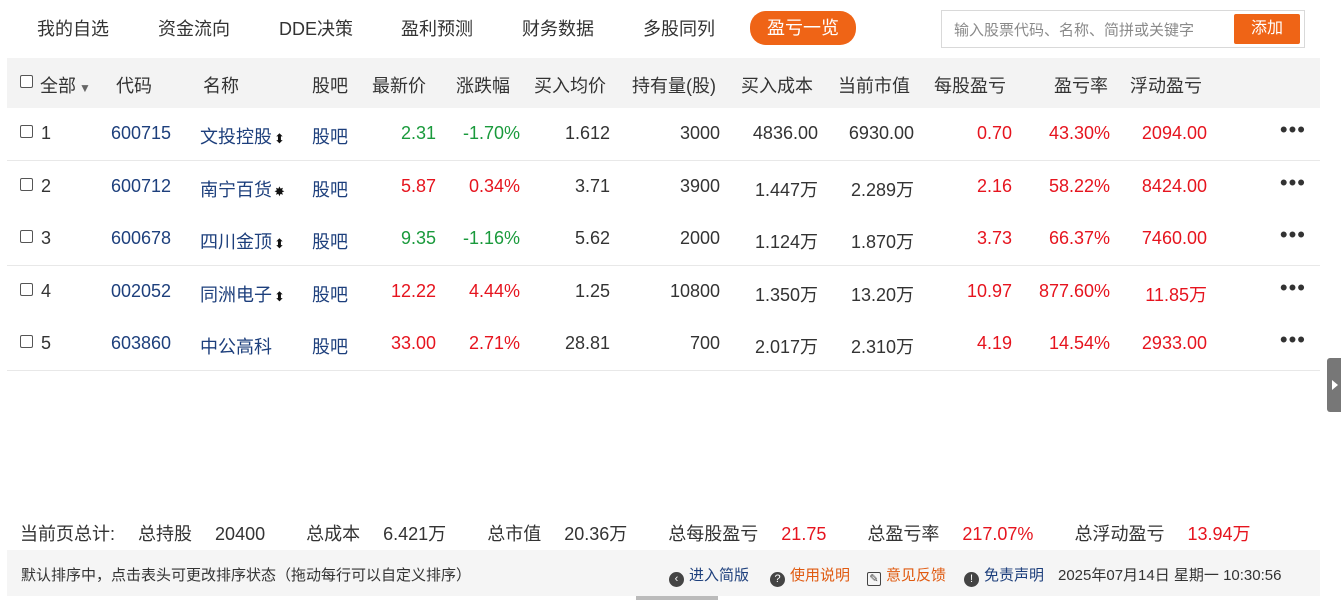 This screenshot has height=600, width=1341. What do you see at coordinates (709, 575) in the screenshot?
I see `simple-version-link: ‹ 进入简版` at bounding box center [709, 575].